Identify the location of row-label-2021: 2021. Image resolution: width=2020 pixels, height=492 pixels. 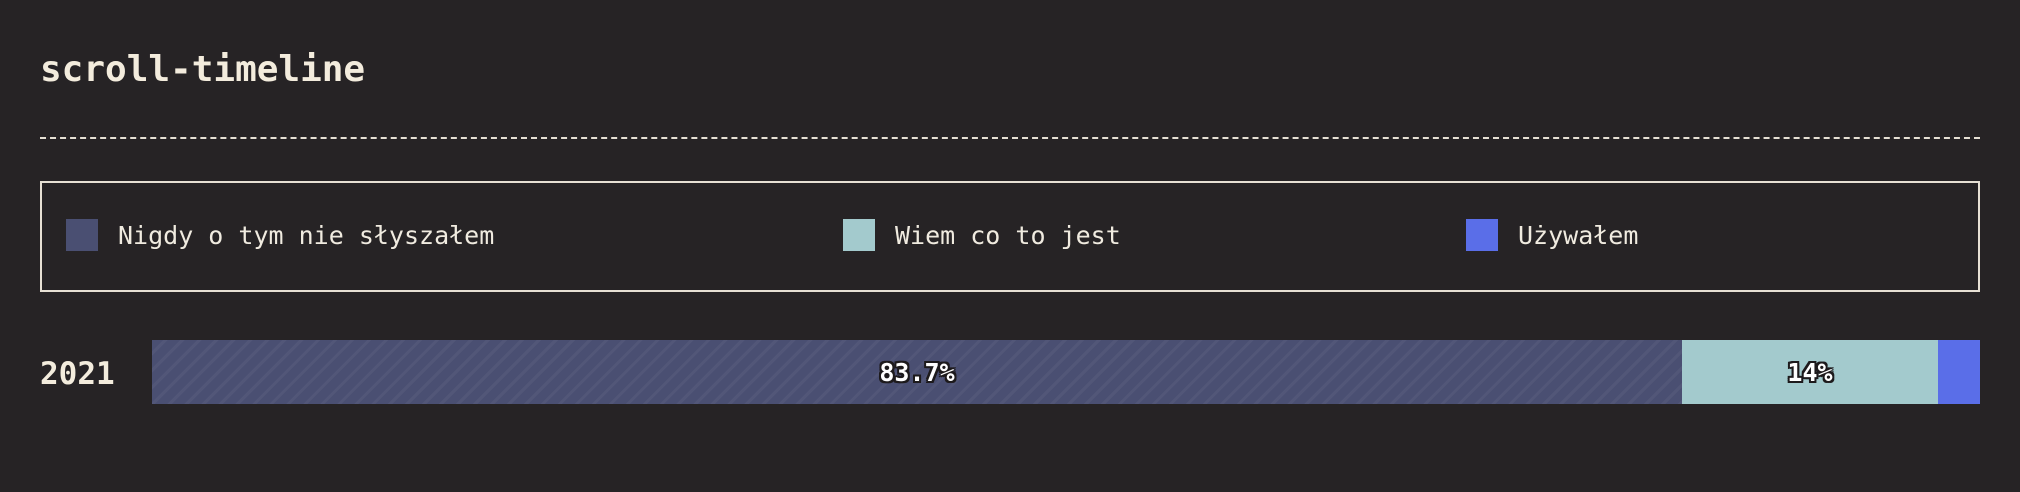
(77, 374).